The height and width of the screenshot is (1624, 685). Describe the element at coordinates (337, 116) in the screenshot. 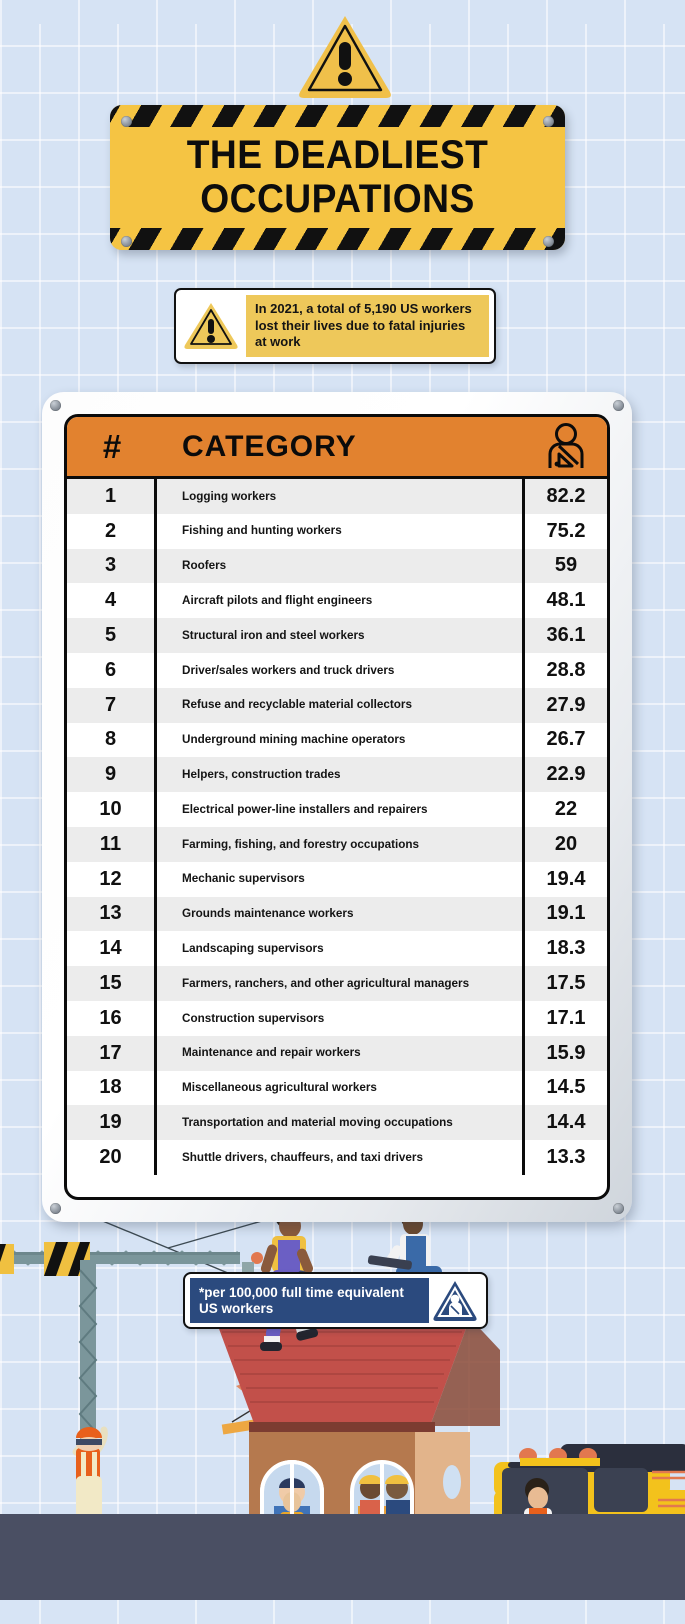

I see `hazard-stripe-top` at that location.